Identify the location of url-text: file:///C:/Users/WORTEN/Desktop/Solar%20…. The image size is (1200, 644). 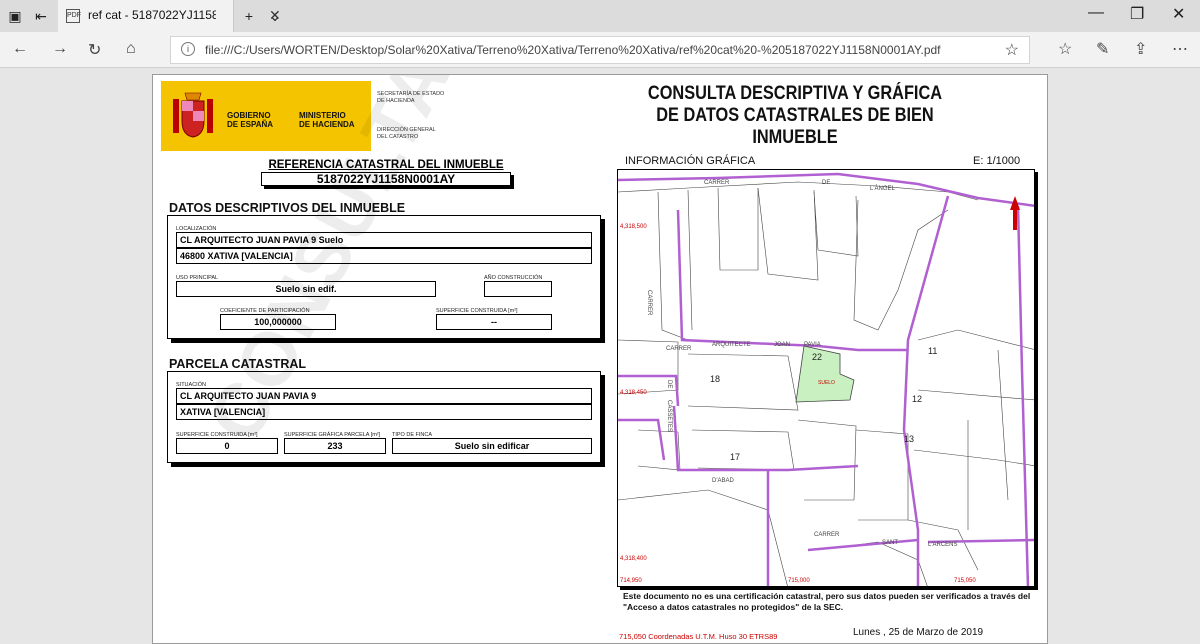
(573, 50).